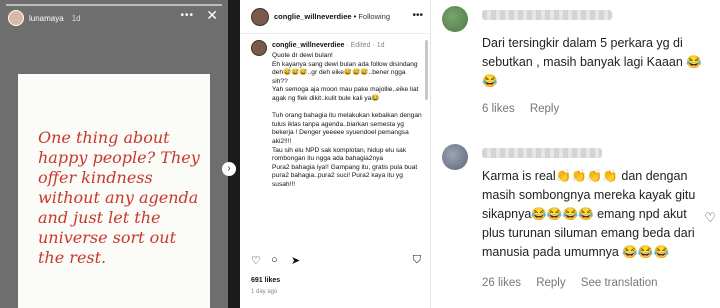  I want to click on story-time: 1d, so click(76, 18).